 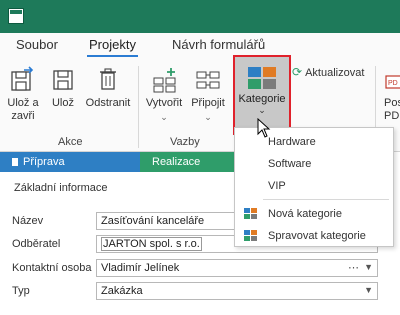 I want to click on post-pdf-label: Pos, so click(x=392, y=103).